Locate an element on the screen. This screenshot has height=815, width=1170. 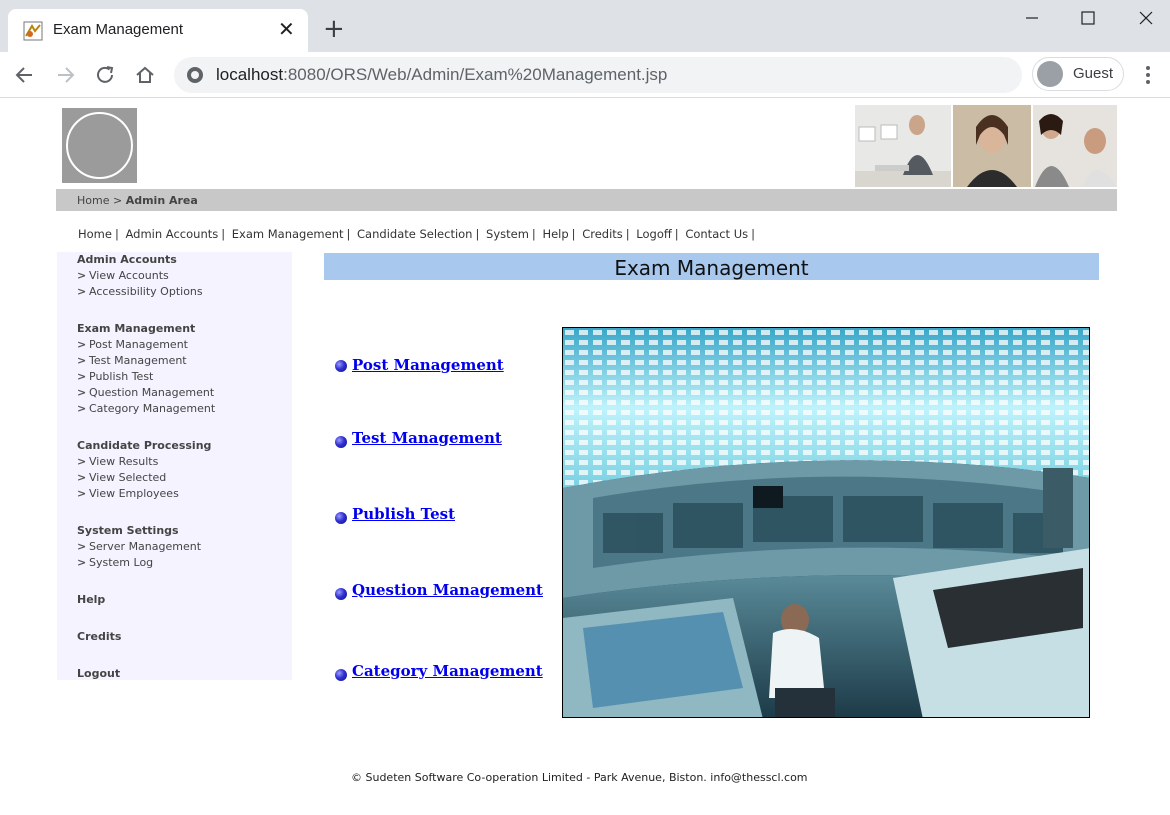
topnav-exam-management: Exam Management is located at coordinates (288, 234).